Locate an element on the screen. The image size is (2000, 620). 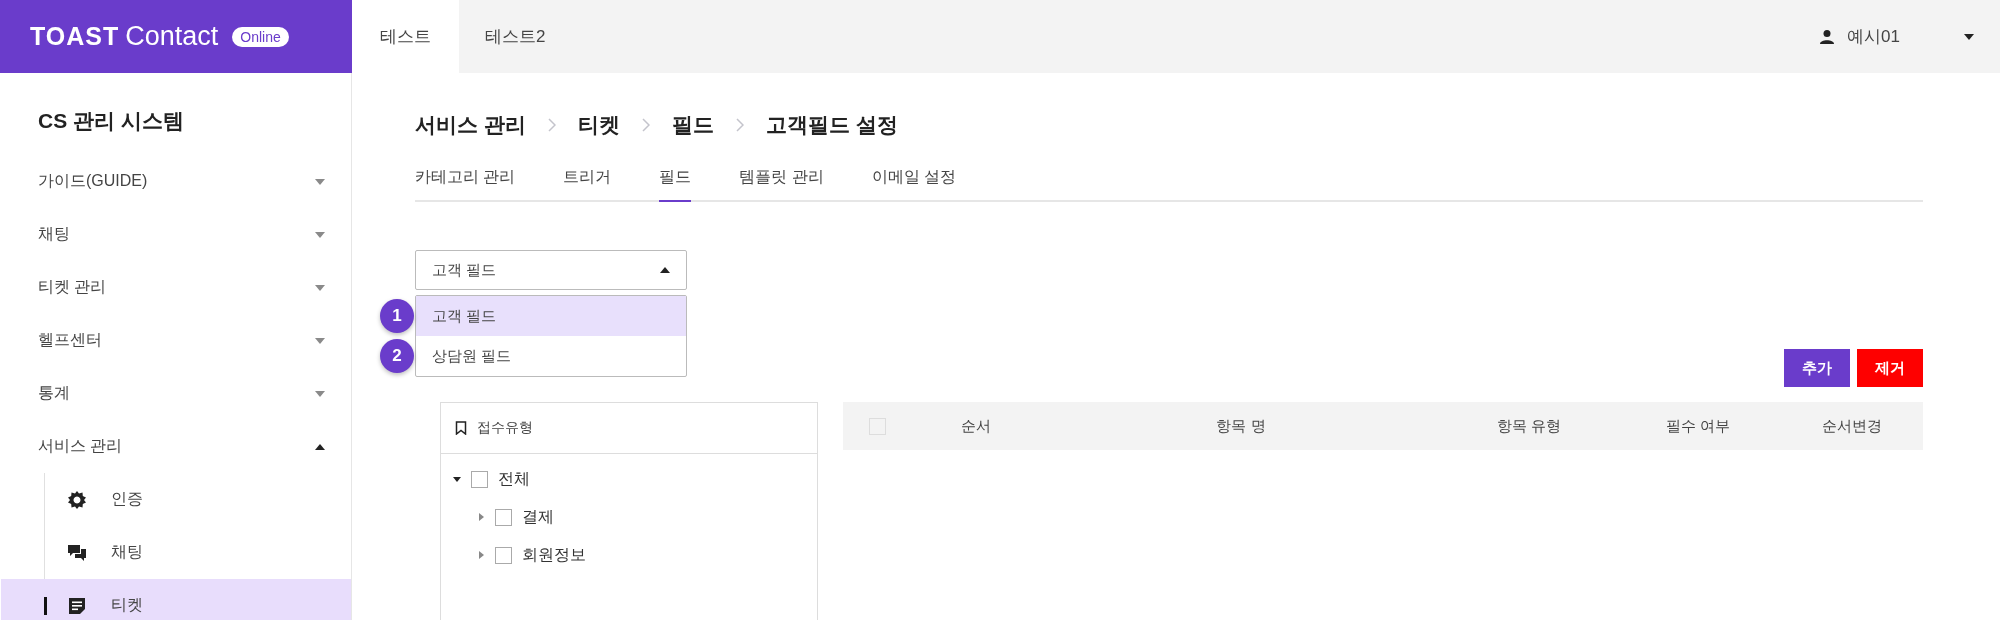
tree-node-label: 결제 is located at coordinates (538, 517).